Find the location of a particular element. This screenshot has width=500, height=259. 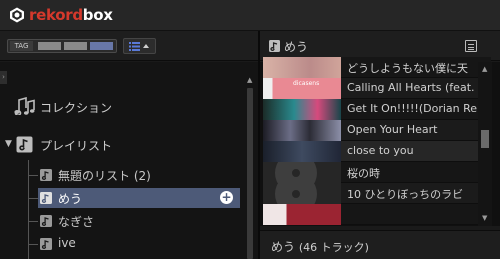

app-logo-text: rekordbox is located at coordinates (71, 15).